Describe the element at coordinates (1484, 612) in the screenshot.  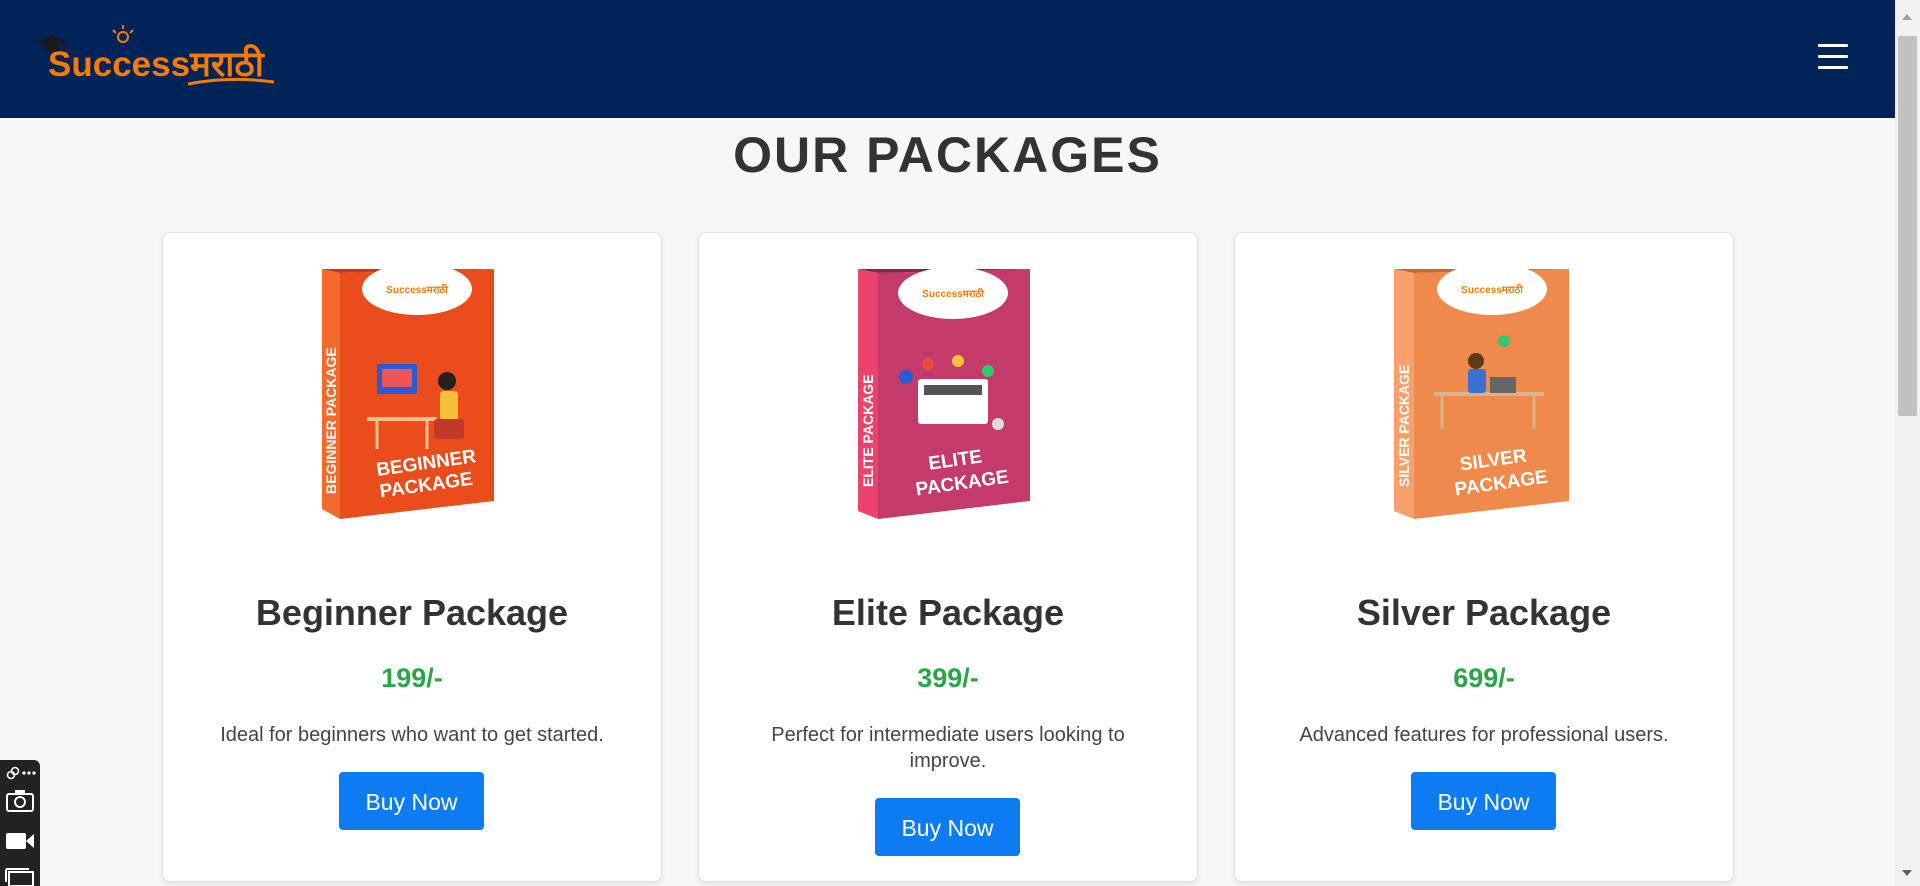
I see `package-title: Silver Package` at that location.